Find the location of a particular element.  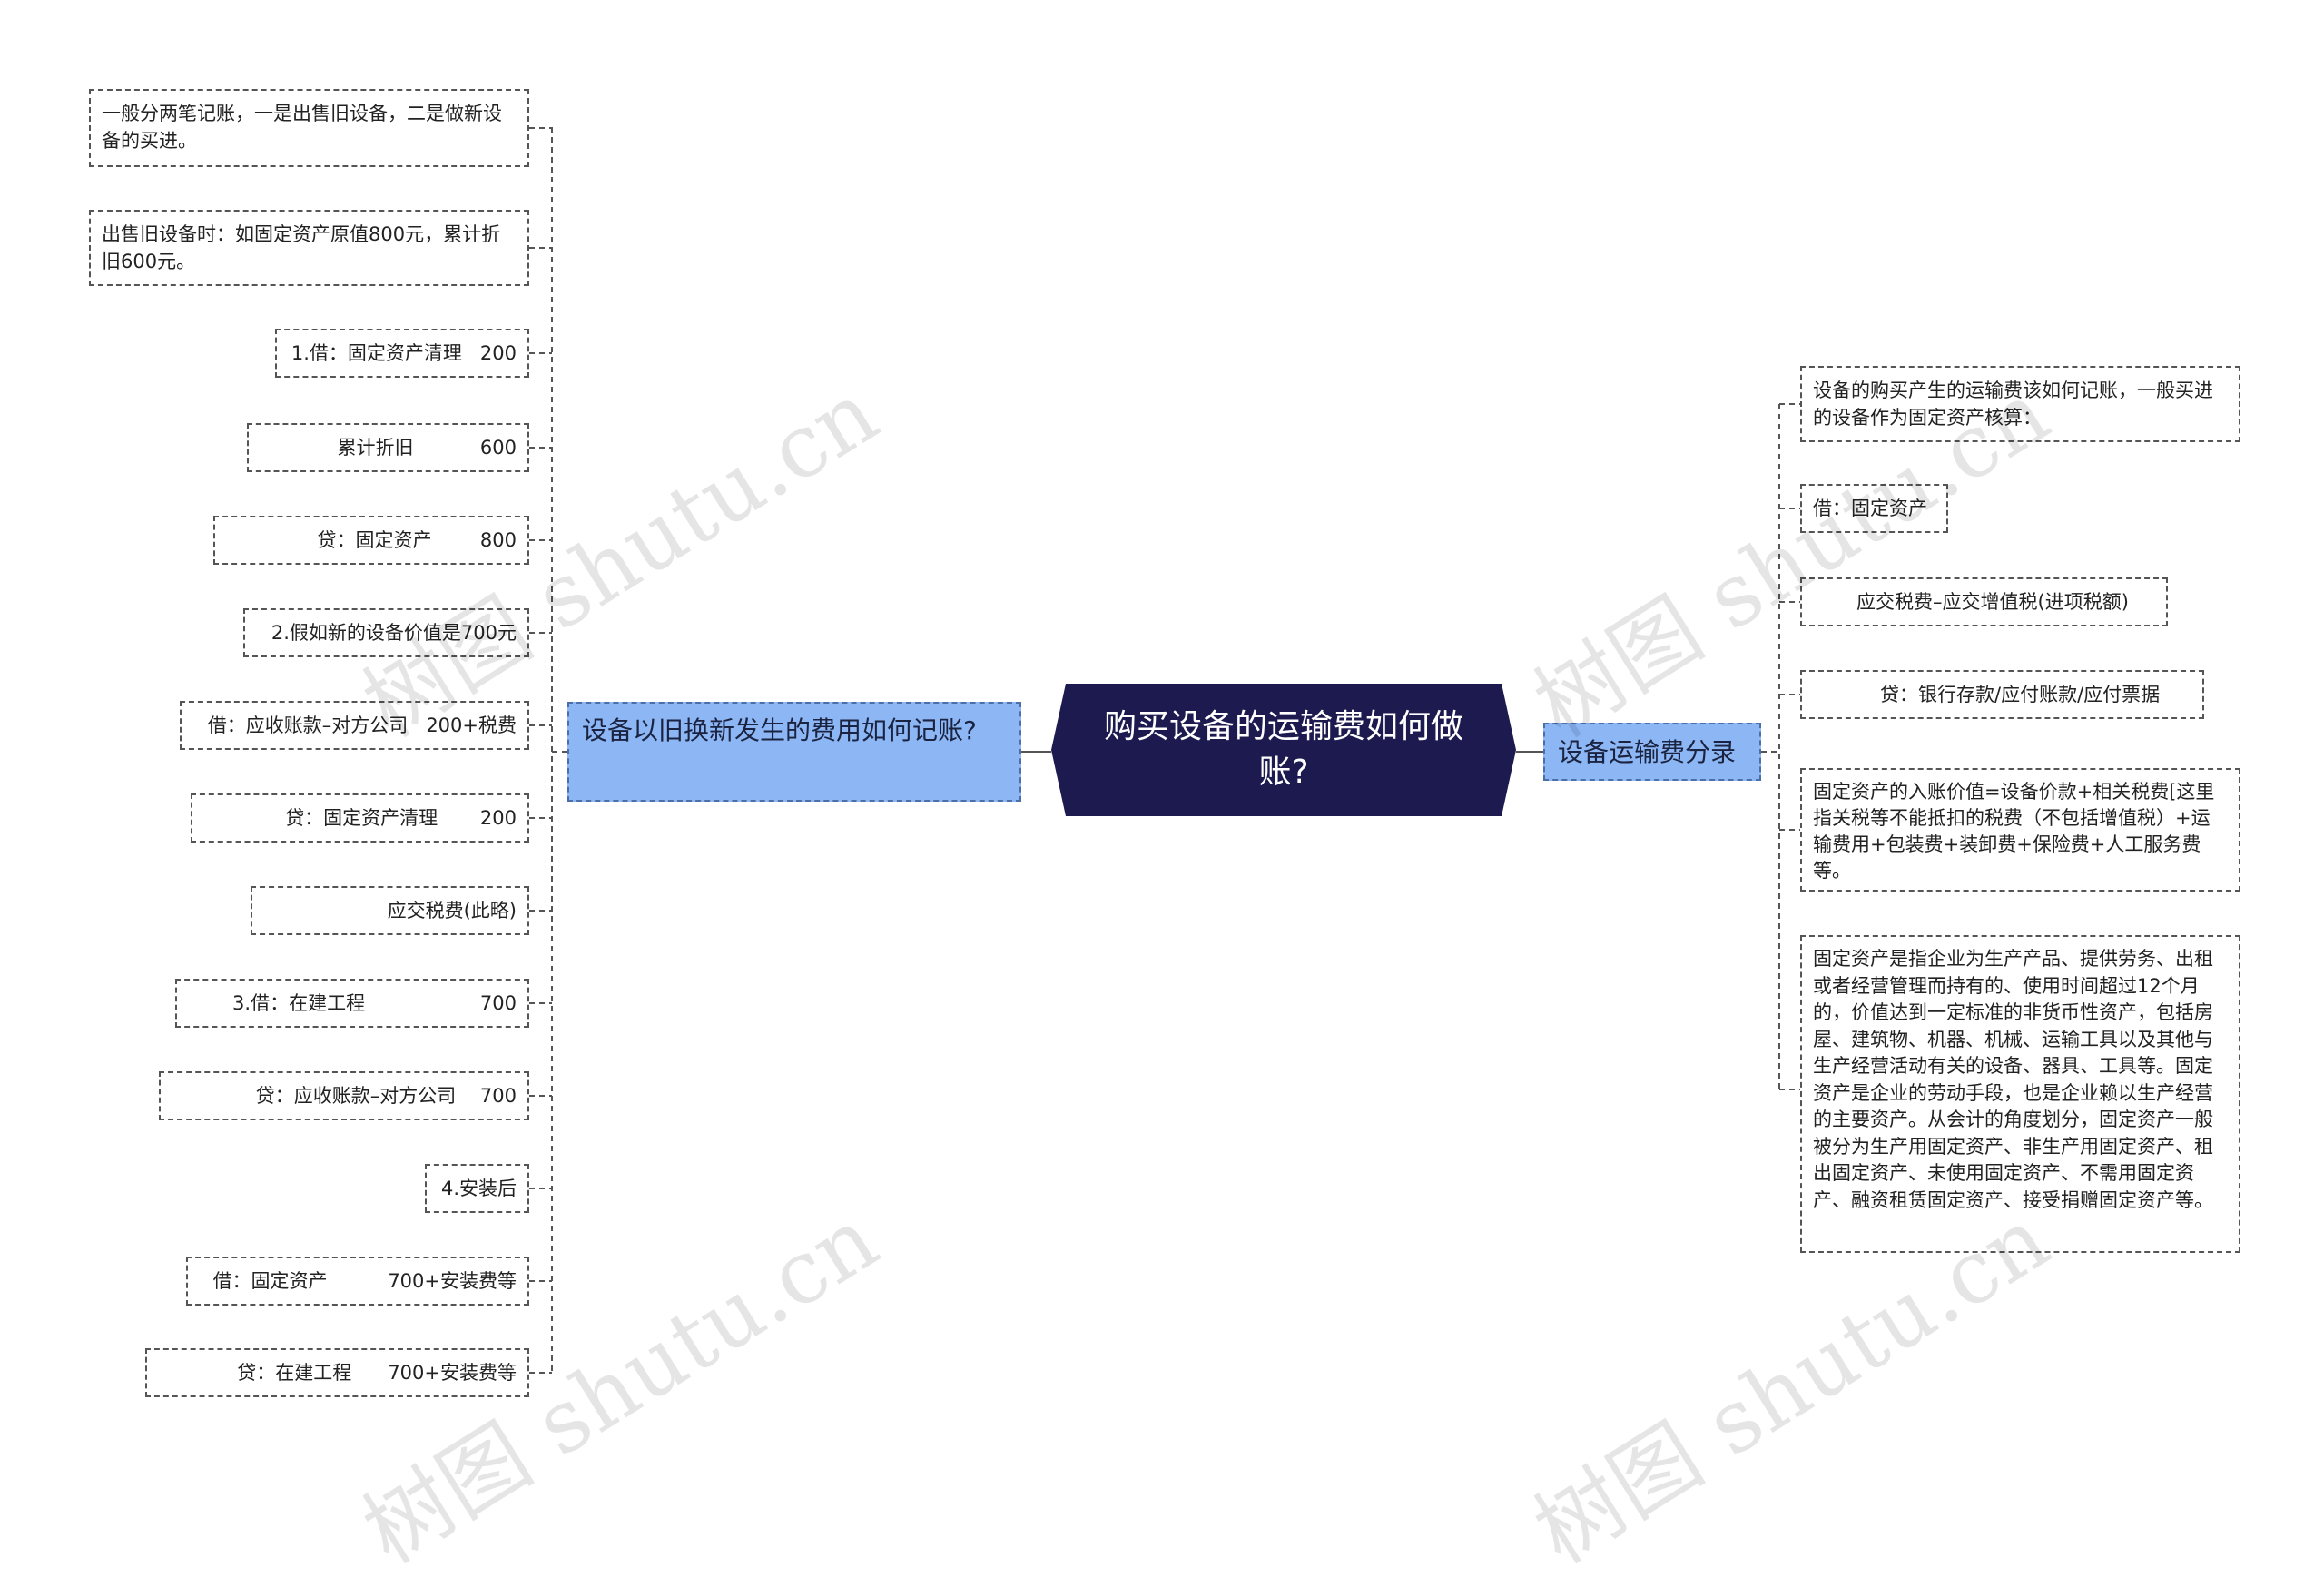

left-item: 出售旧设备时：如固定资产原值800元，累计折旧600元。 is located at coordinates (309, 248).